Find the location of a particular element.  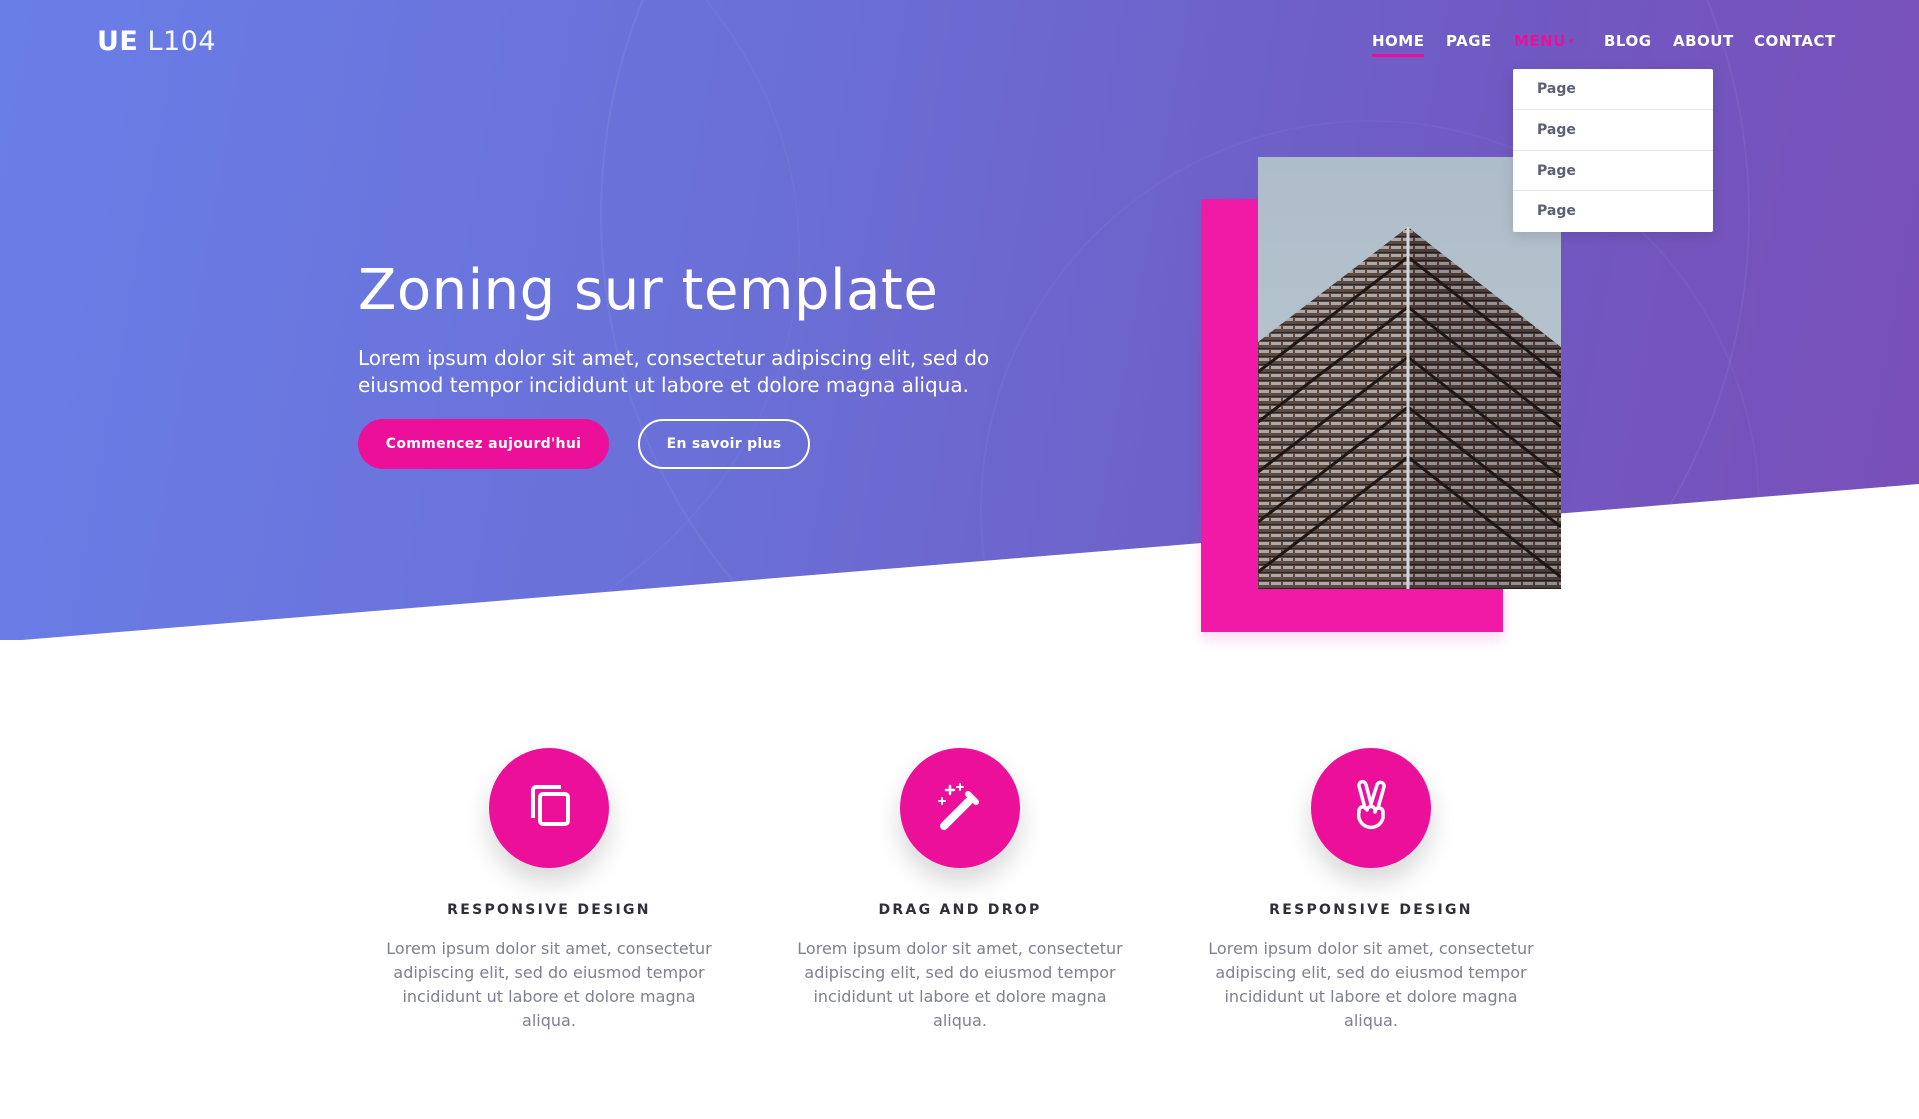

nav-contact: CONTACT is located at coordinates (1795, 41).